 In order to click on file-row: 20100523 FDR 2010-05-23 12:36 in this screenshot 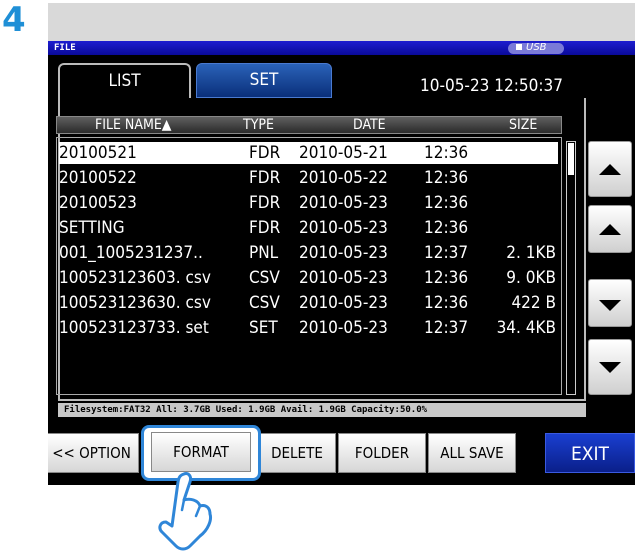, I will do `click(308, 203)`.